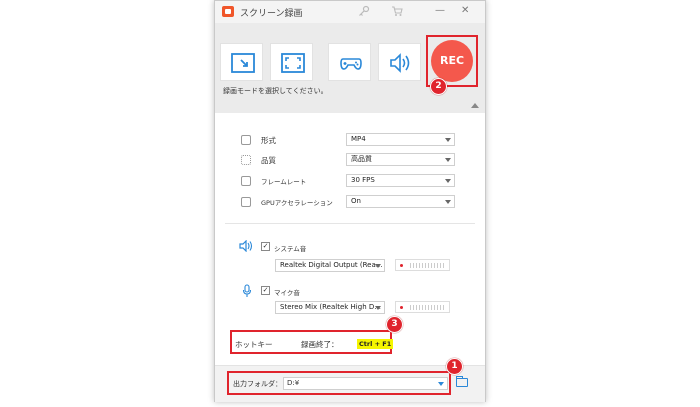  What do you see at coordinates (257, 384) in the screenshot?
I see `output-folder-label: 出力フォルダ：` at bounding box center [257, 384].